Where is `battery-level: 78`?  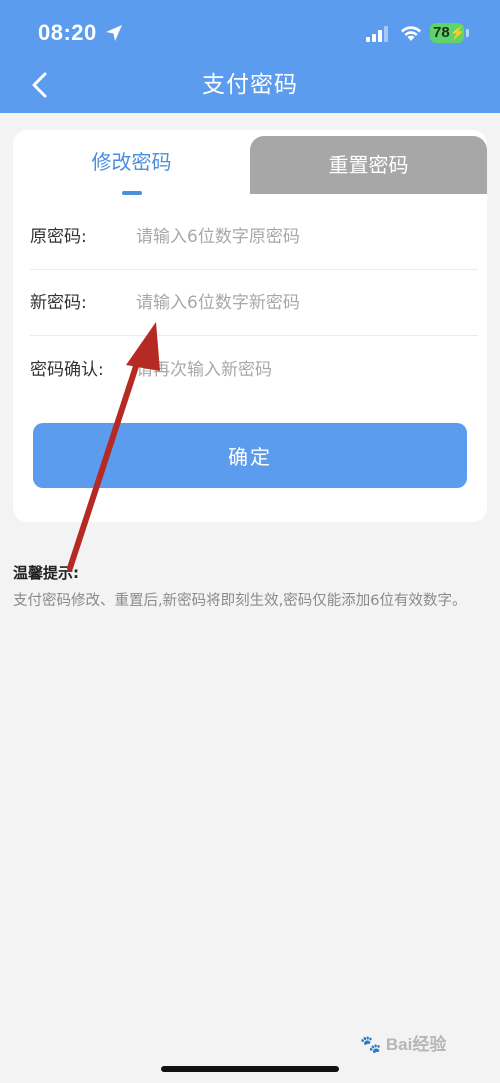
battery-level: 78 is located at coordinates (441, 32).